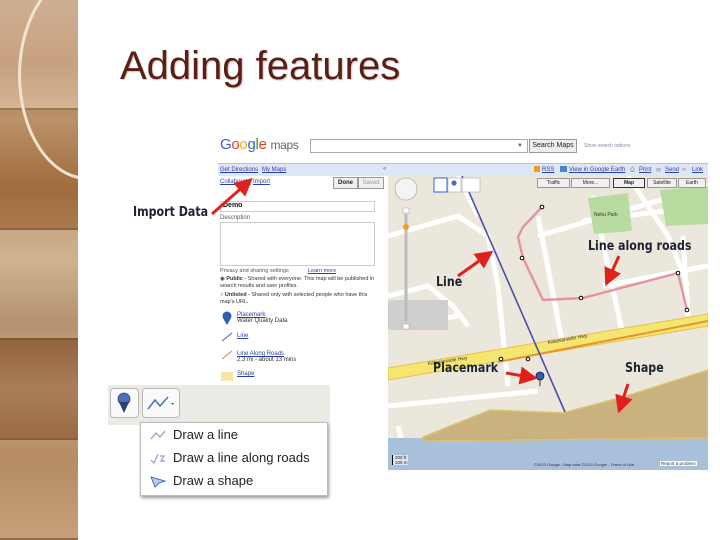 Image resolution: width=720 pixels, height=540 pixels. Describe the element at coordinates (267, 360) in the screenshot. I see `feature-line-along-roads-desc: 2.3 mi - about 13 mins` at that location.